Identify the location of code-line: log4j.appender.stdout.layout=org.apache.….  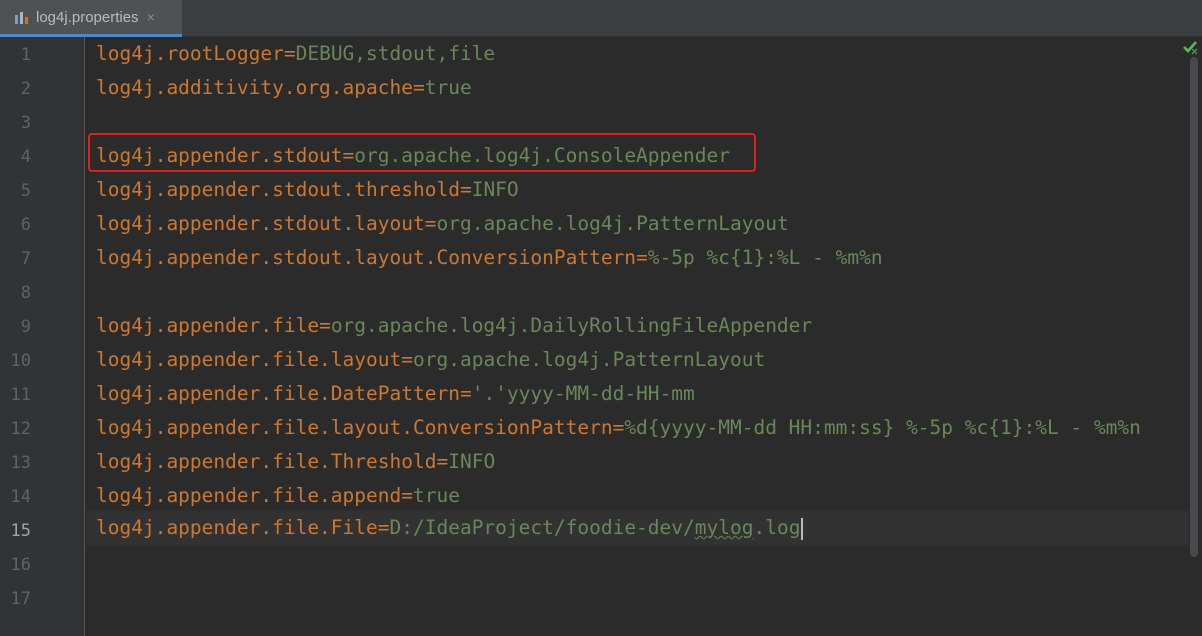
(442, 224).